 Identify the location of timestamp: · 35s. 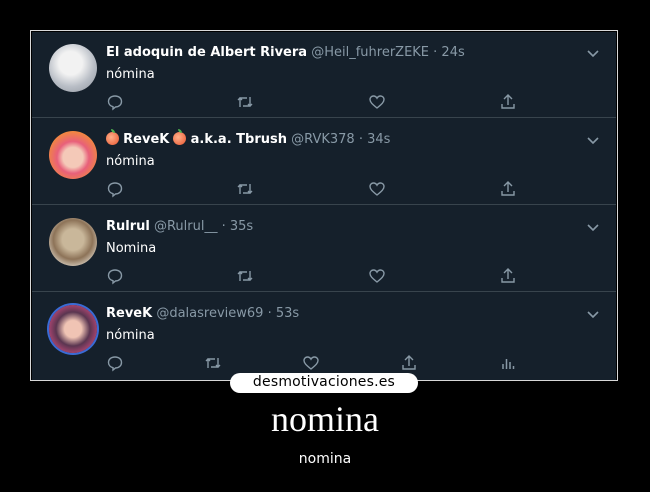
(238, 226).